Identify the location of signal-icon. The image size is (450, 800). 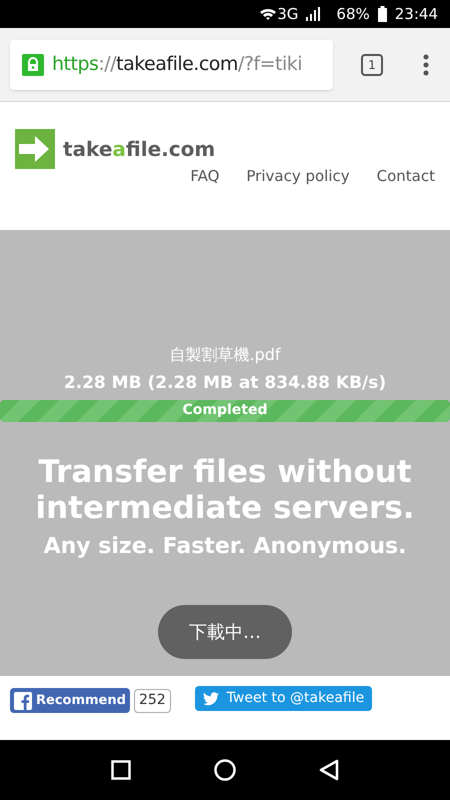
(313, 14).